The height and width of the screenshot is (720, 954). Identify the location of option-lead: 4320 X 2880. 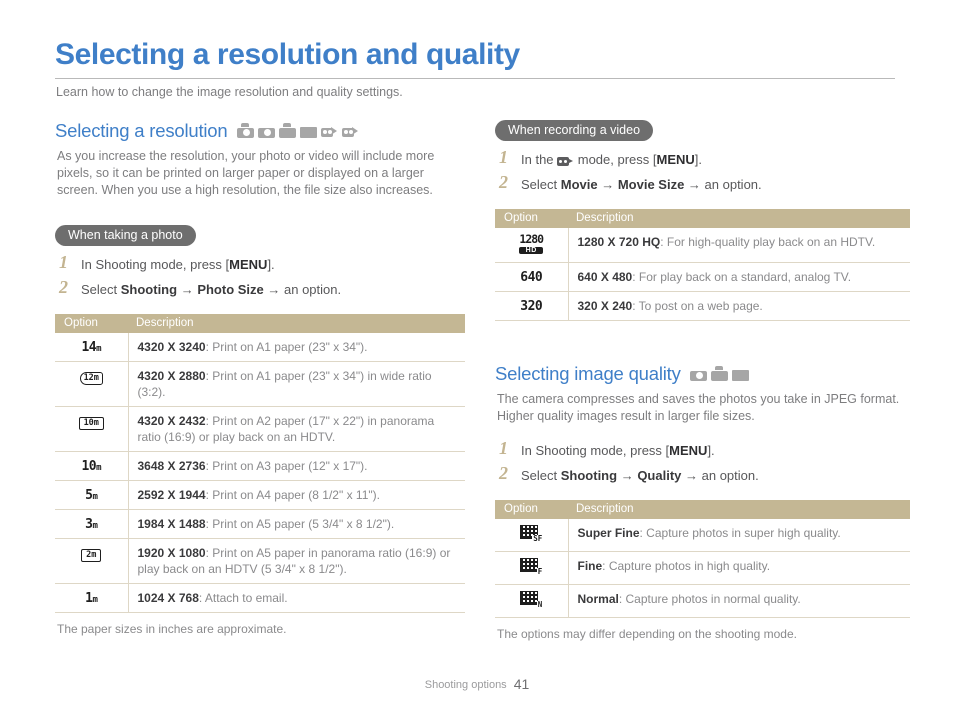
(171, 376).